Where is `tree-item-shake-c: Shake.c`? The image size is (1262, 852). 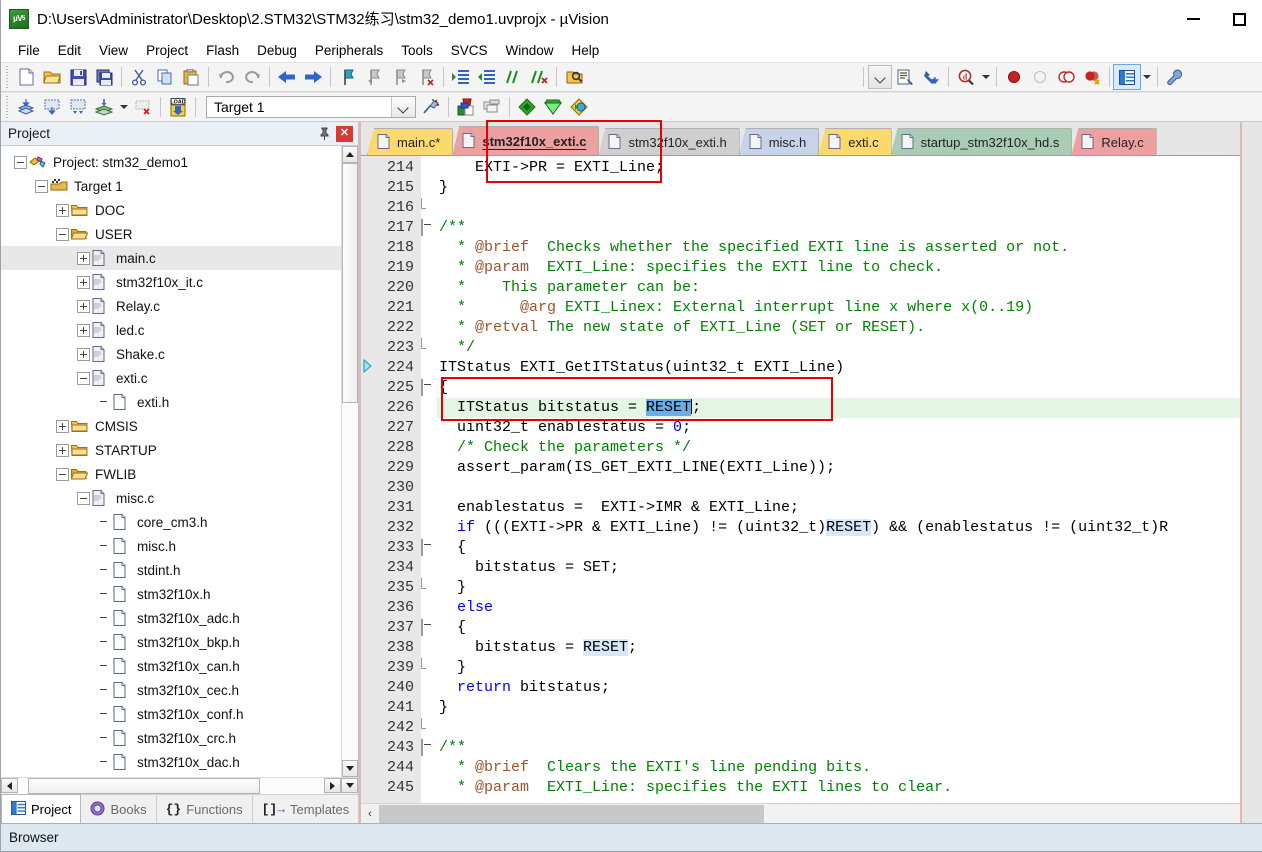 tree-item-shake-c: Shake.c is located at coordinates (171, 354).